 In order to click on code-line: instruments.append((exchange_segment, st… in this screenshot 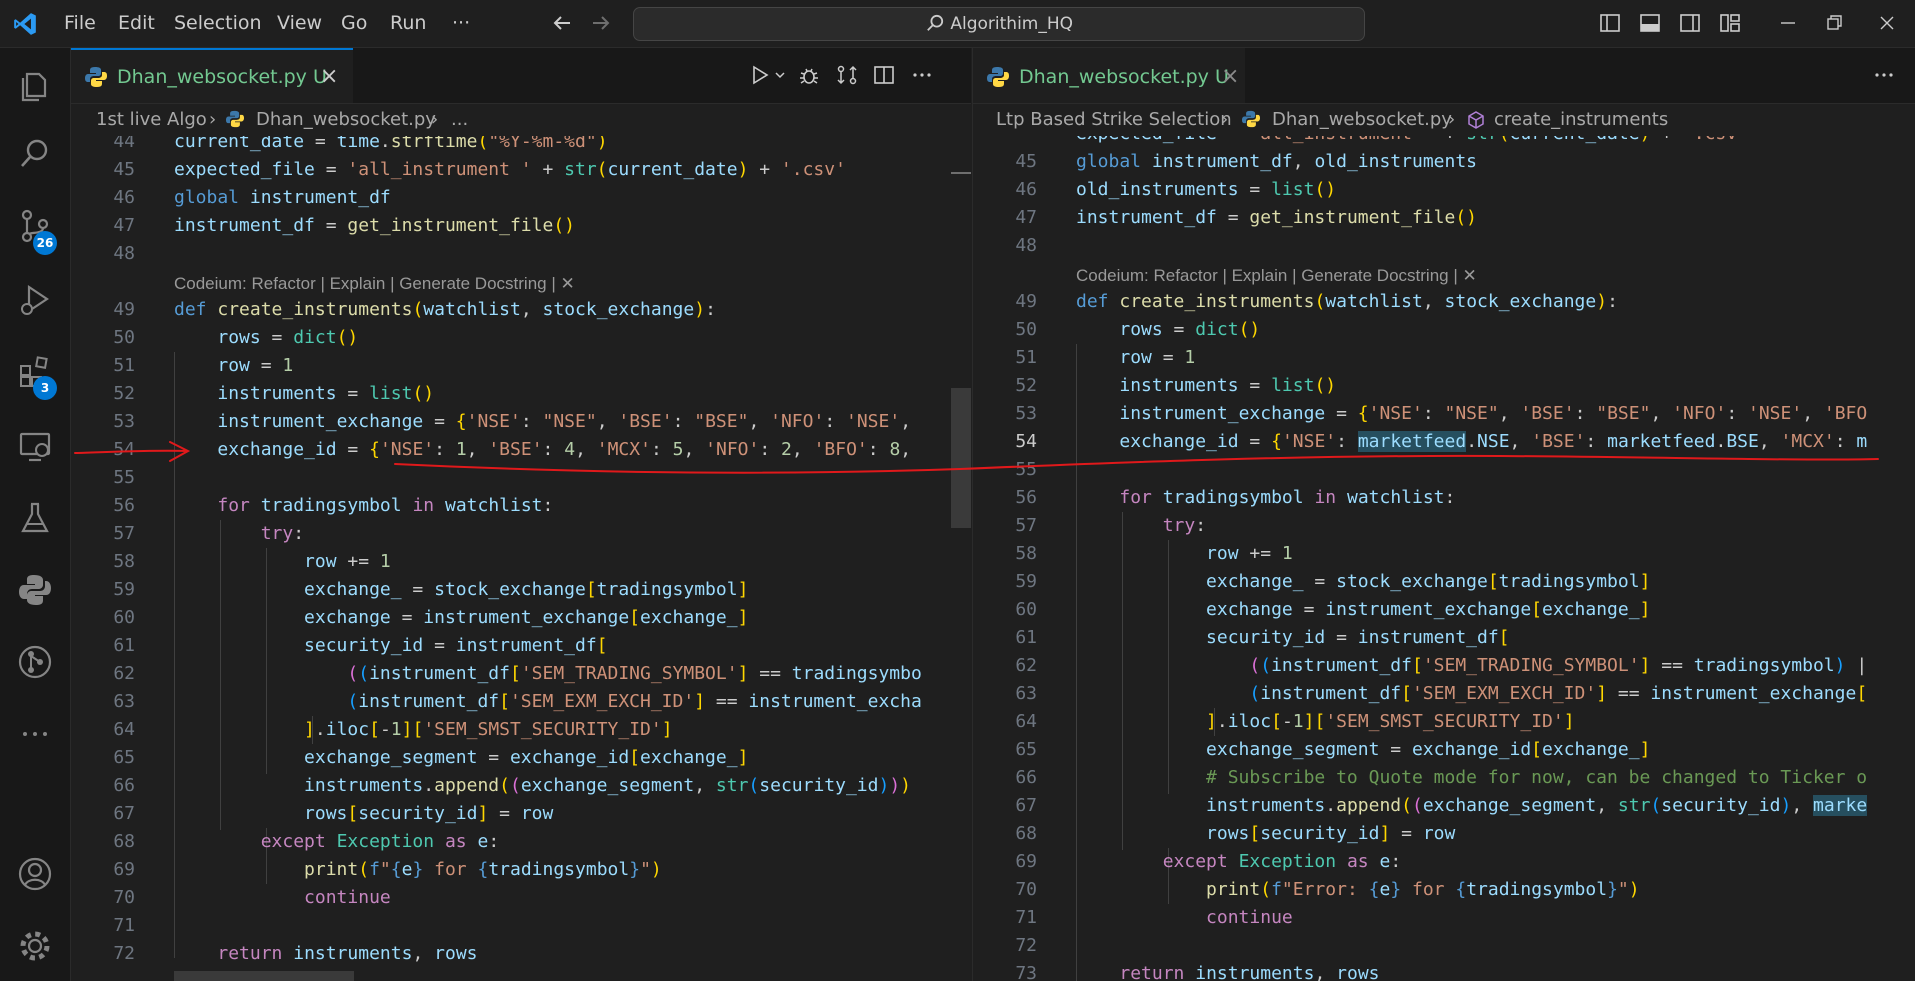, I will do `click(1537, 805)`.